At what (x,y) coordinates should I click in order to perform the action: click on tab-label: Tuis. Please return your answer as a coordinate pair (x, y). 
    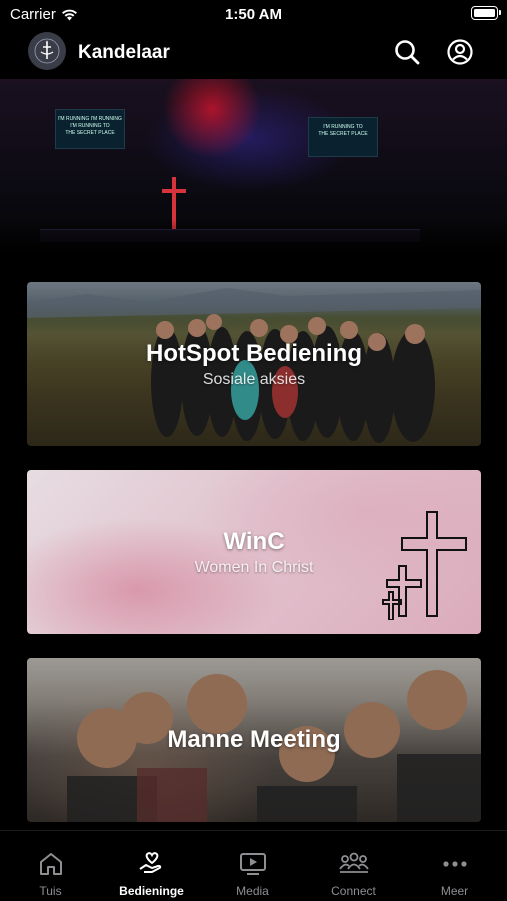
    Looking at the image, I should click on (50, 891).